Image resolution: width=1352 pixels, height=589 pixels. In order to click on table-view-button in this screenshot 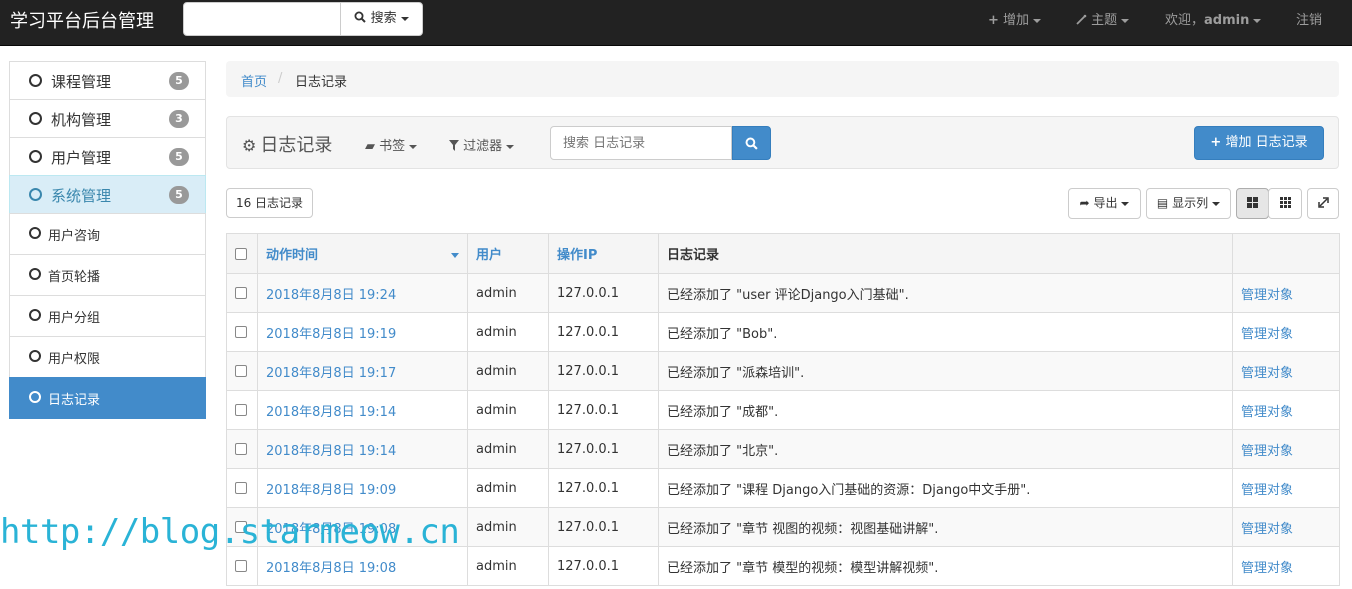, I will do `click(1285, 203)`.